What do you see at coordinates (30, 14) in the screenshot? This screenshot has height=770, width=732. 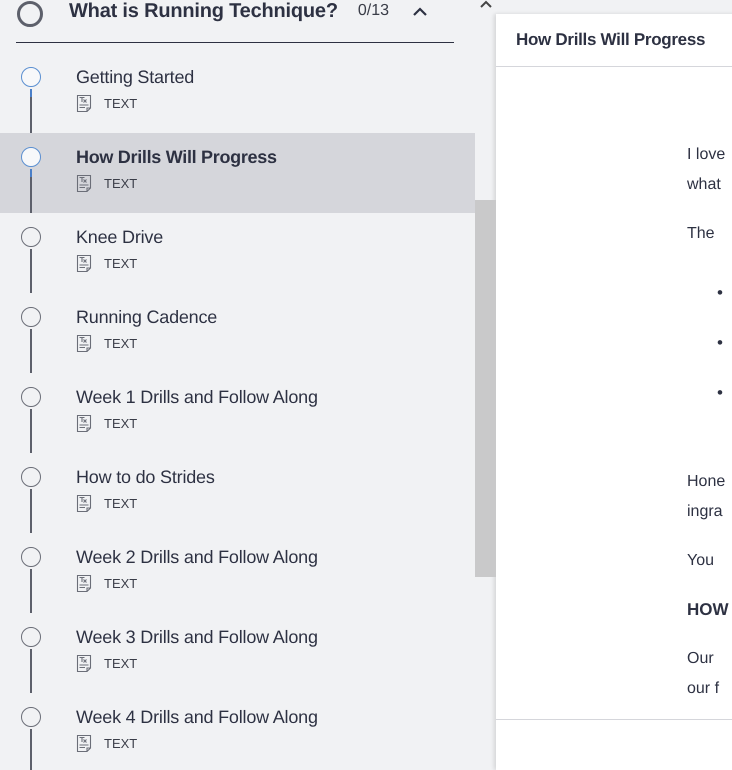 I see `section-status-icon` at bounding box center [30, 14].